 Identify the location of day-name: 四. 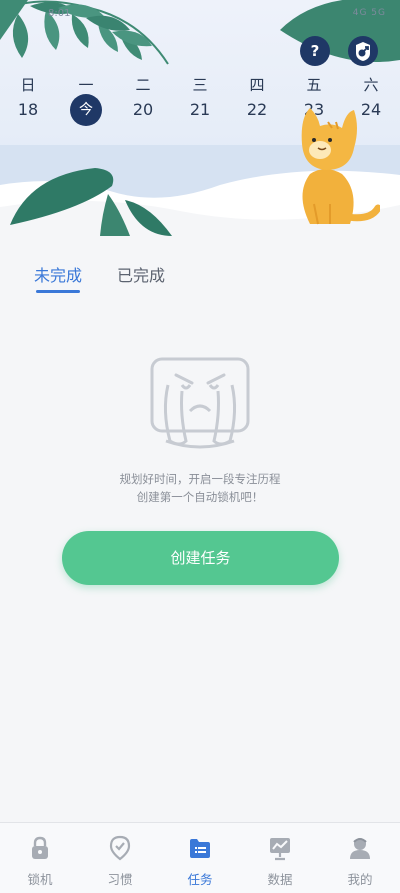
(257, 85).